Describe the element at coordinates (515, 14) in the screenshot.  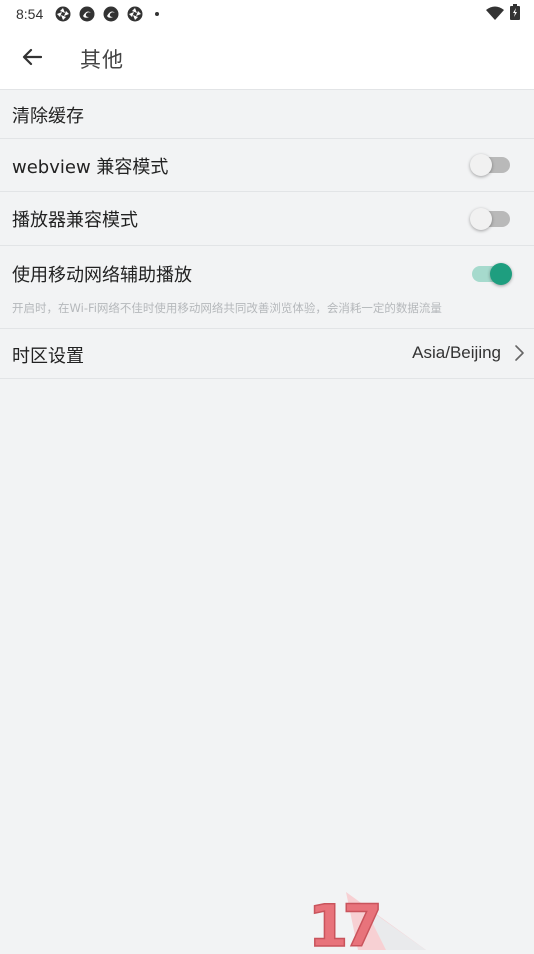
I see `battery-icon` at that location.